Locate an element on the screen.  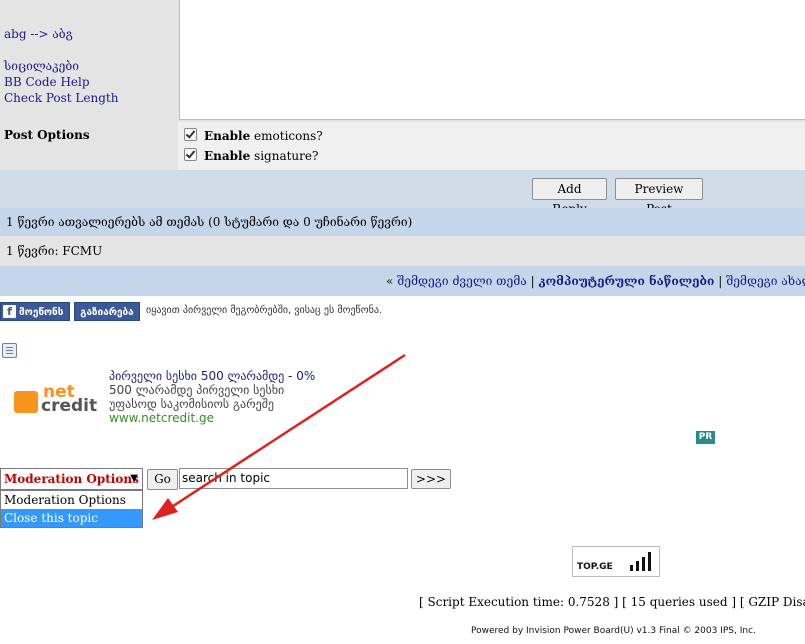
bbcode-help-link: BB Code Help is located at coordinates (89, 82).